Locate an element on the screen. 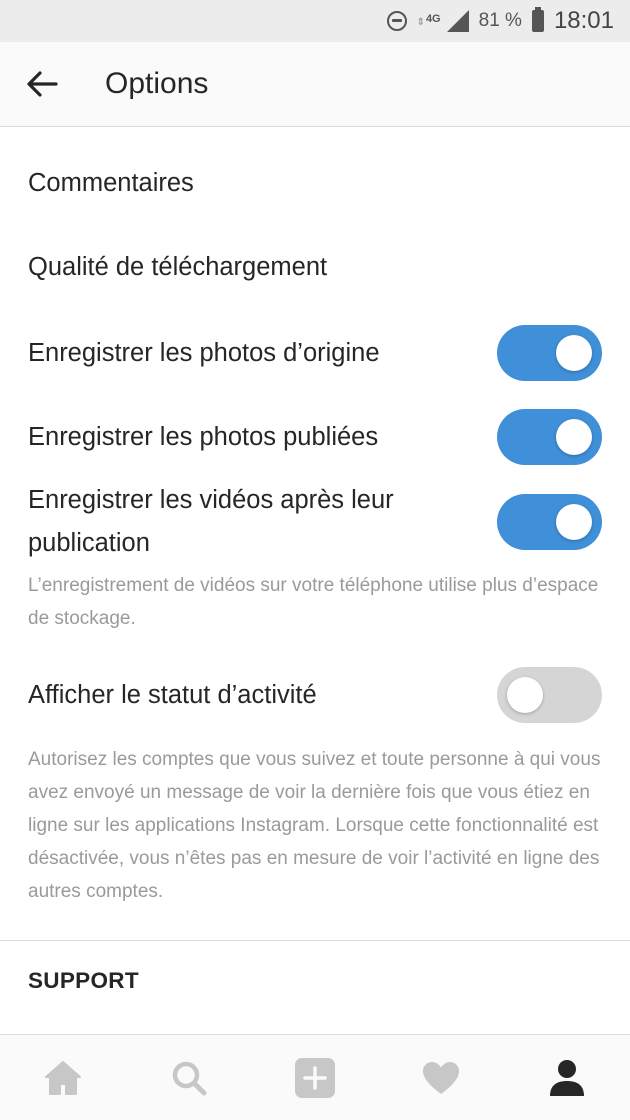 Image resolution: width=630 pixels, height=1120 pixels. section-divider is located at coordinates (315, 940).